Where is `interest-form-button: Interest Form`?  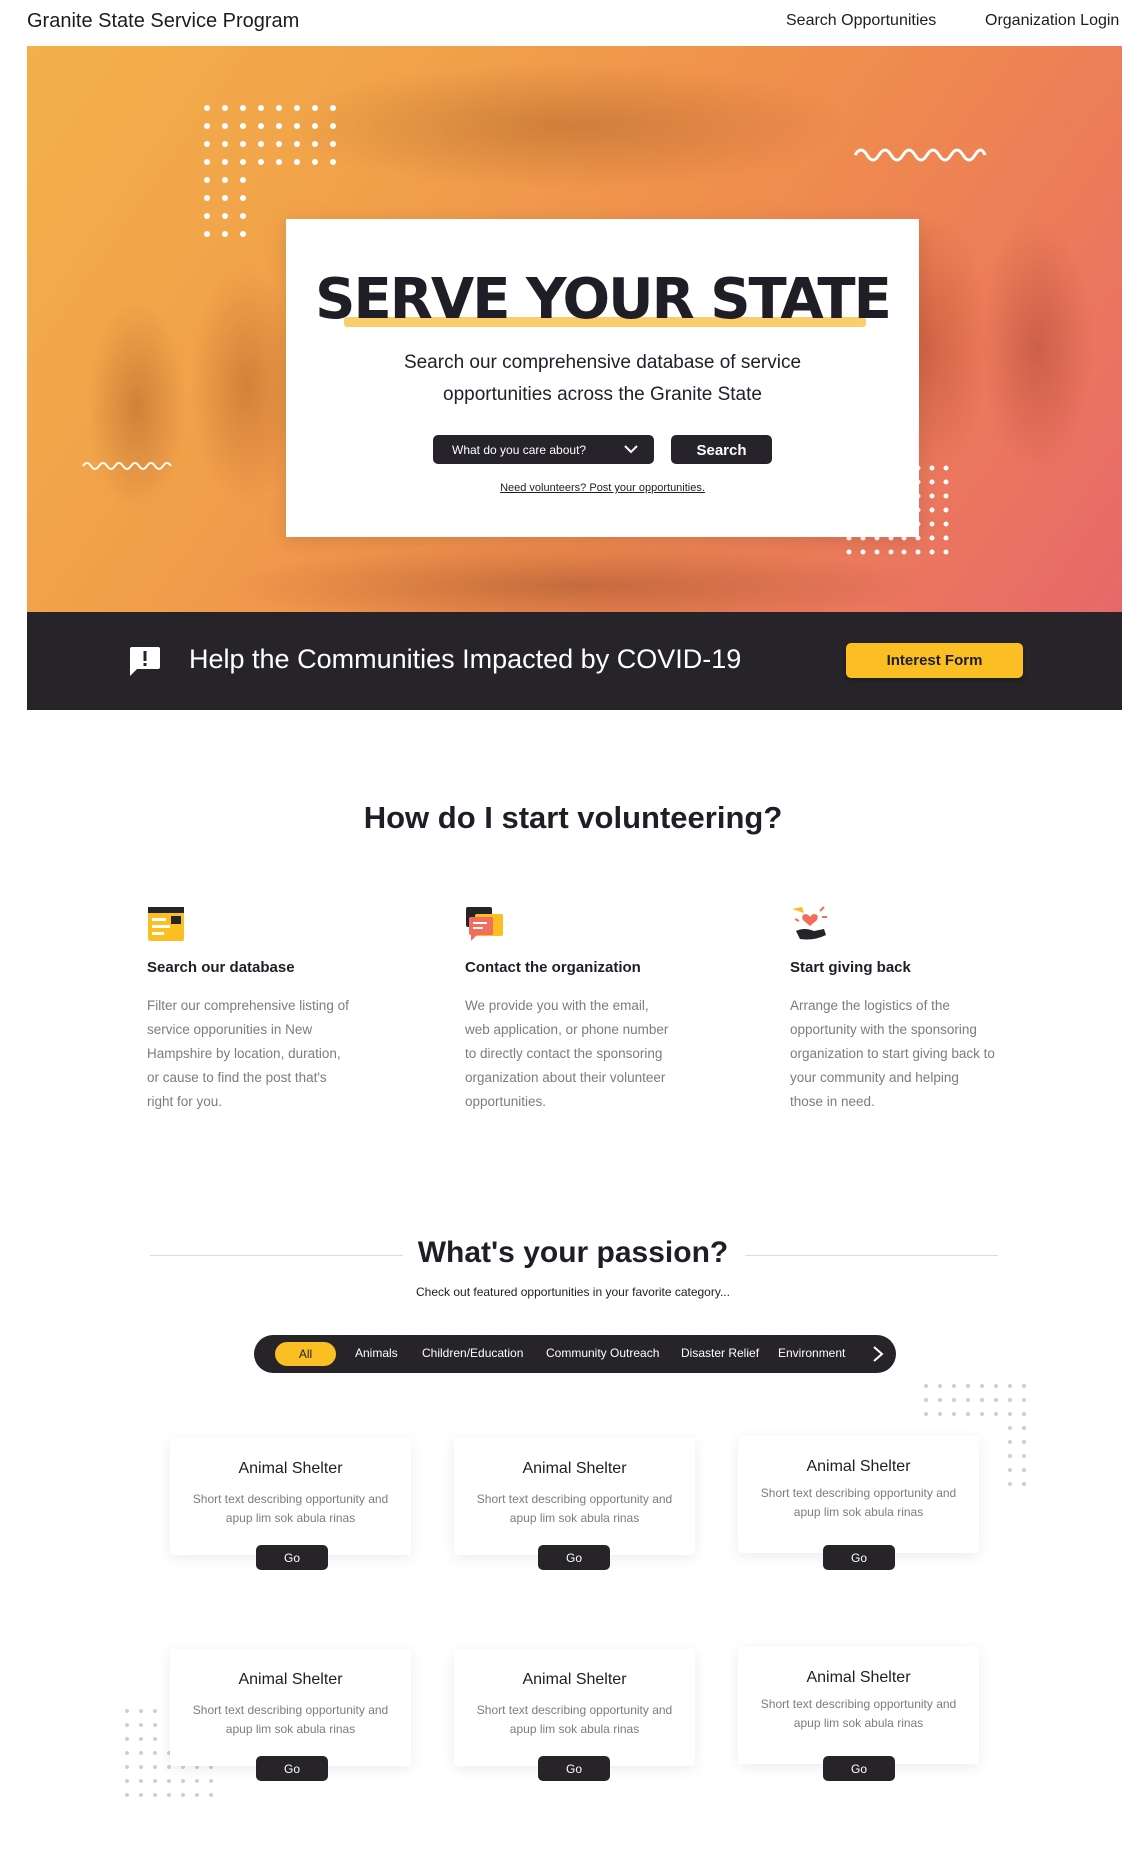
interest-form-button: Interest Form is located at coordinates (934, 660).